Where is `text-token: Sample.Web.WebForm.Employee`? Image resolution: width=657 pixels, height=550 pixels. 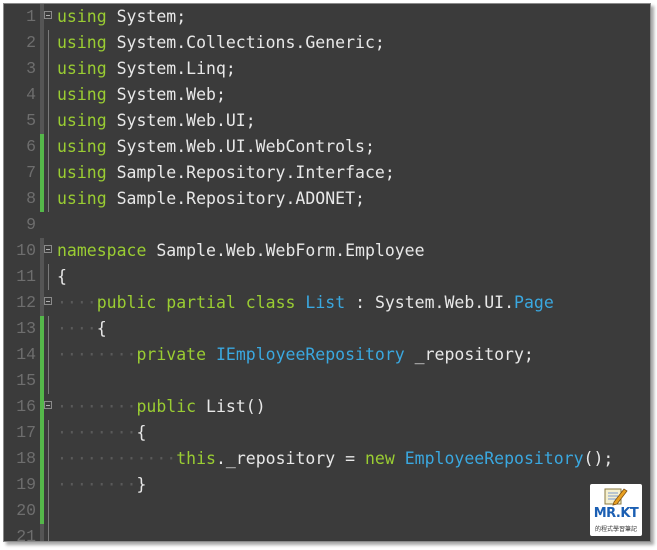 text-token: Sample.Web.WebForm.Employee is located at coordinates (285, 250).